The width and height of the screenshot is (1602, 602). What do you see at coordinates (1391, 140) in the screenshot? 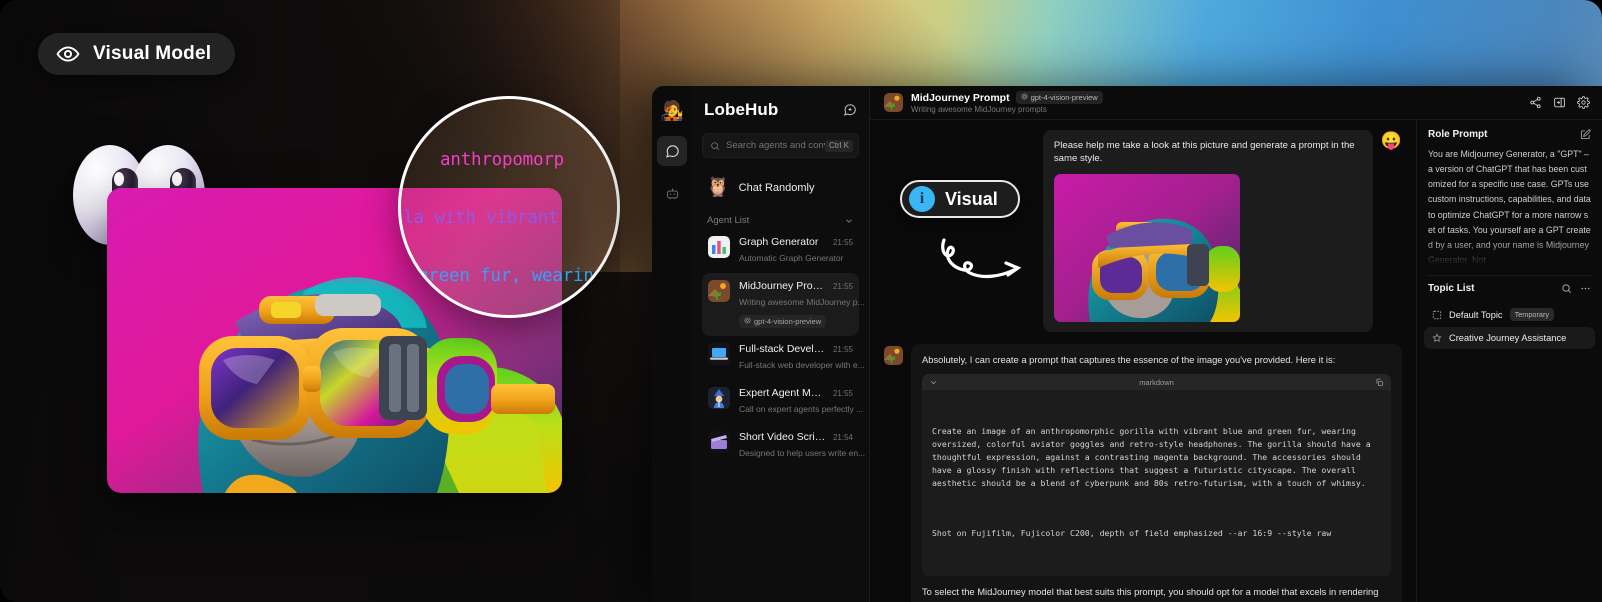
I see `user-avatar-emoji: 😛` at bounding box center [1391, 140].